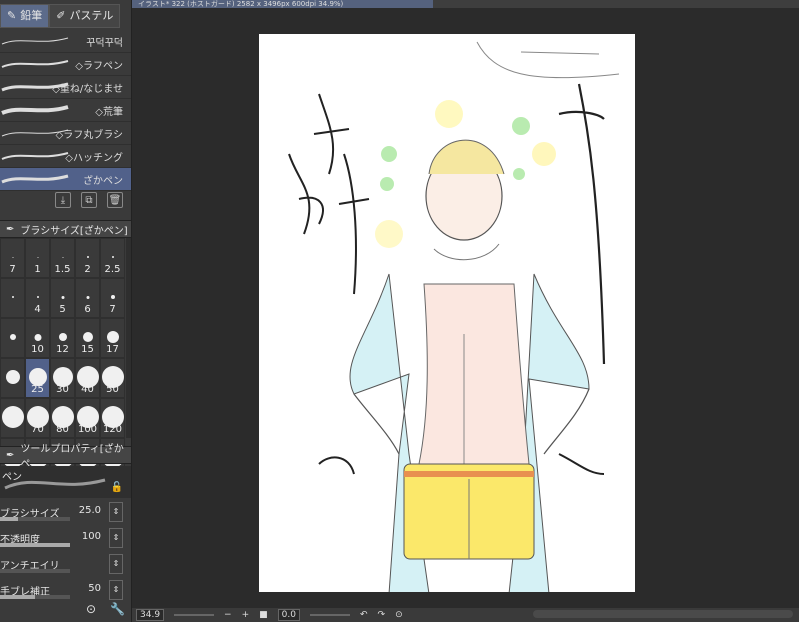 The height and width of the screenshot is (622, 799). What do you see at coordinates (61, 15) in the screenshot?
I see `pastel-icon: ✐` at bounding box center [61, 15].